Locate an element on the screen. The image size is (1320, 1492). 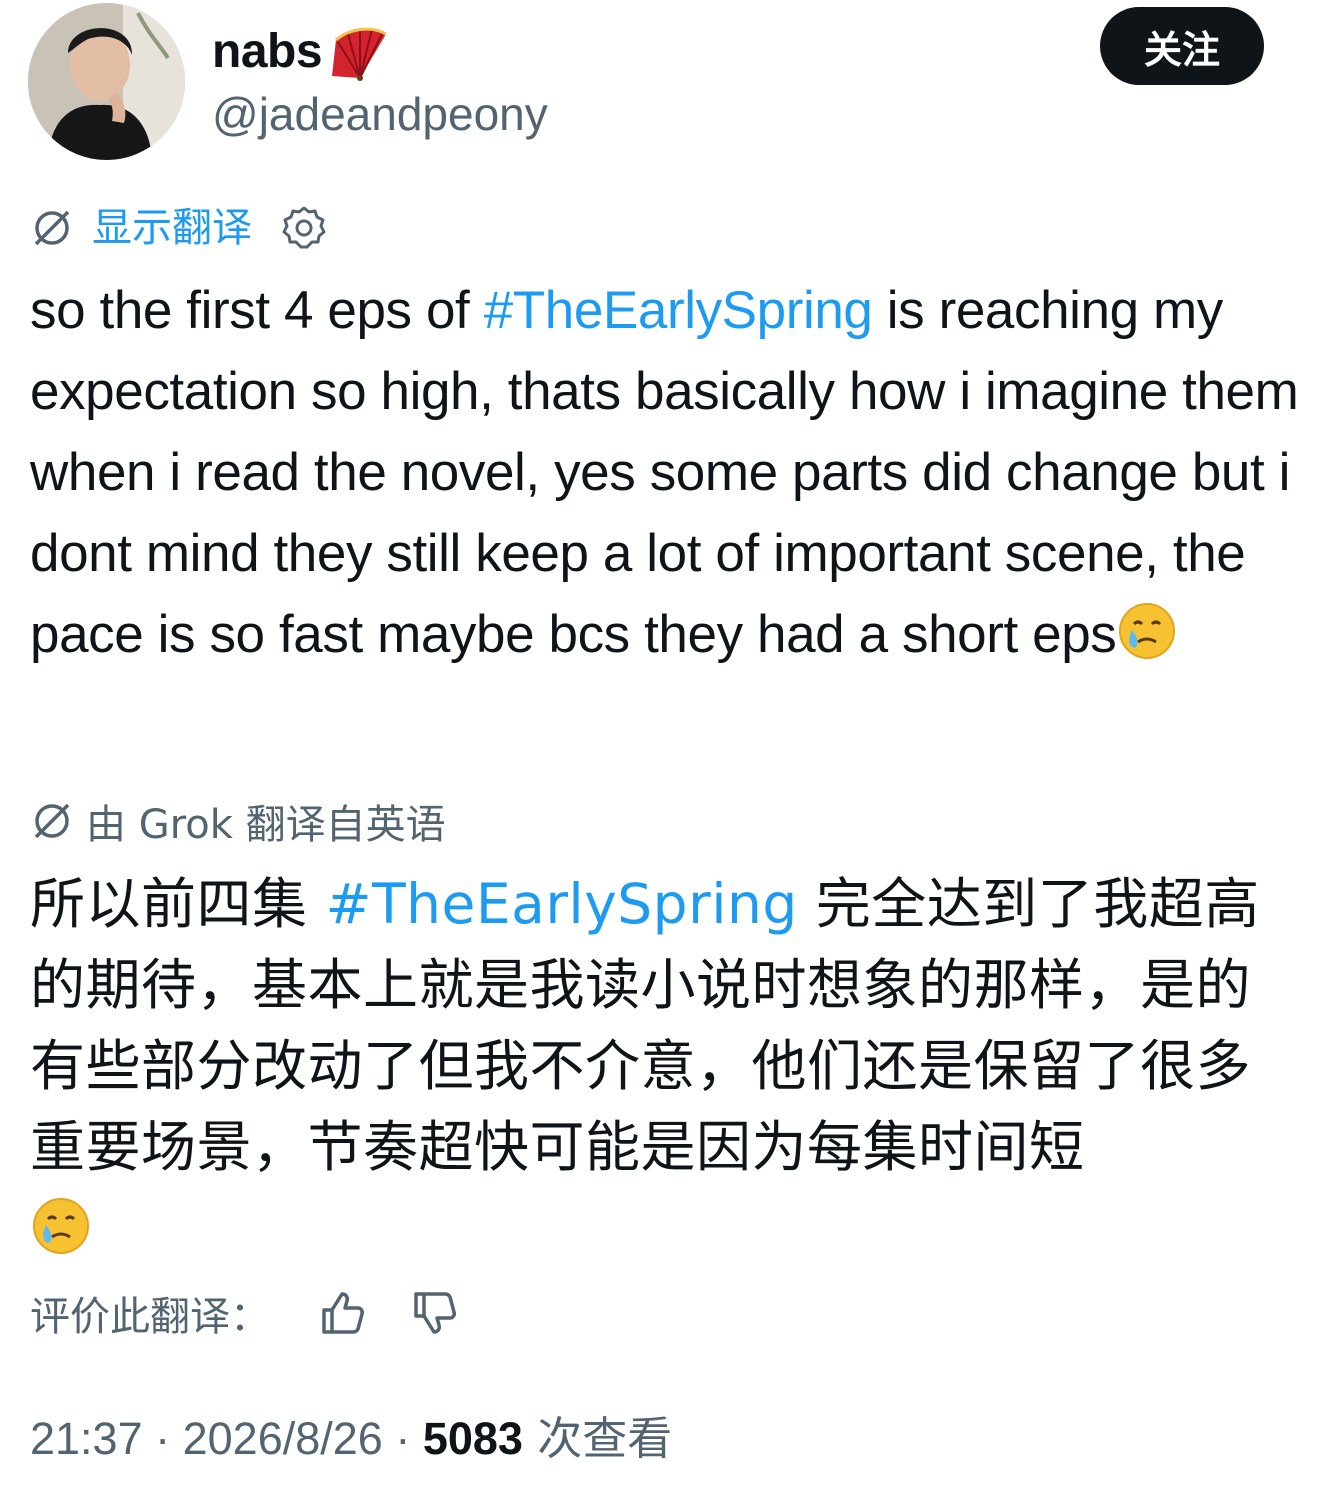
tweet-text-part: so the first 4 eps of is located at coordinates (257, 310).